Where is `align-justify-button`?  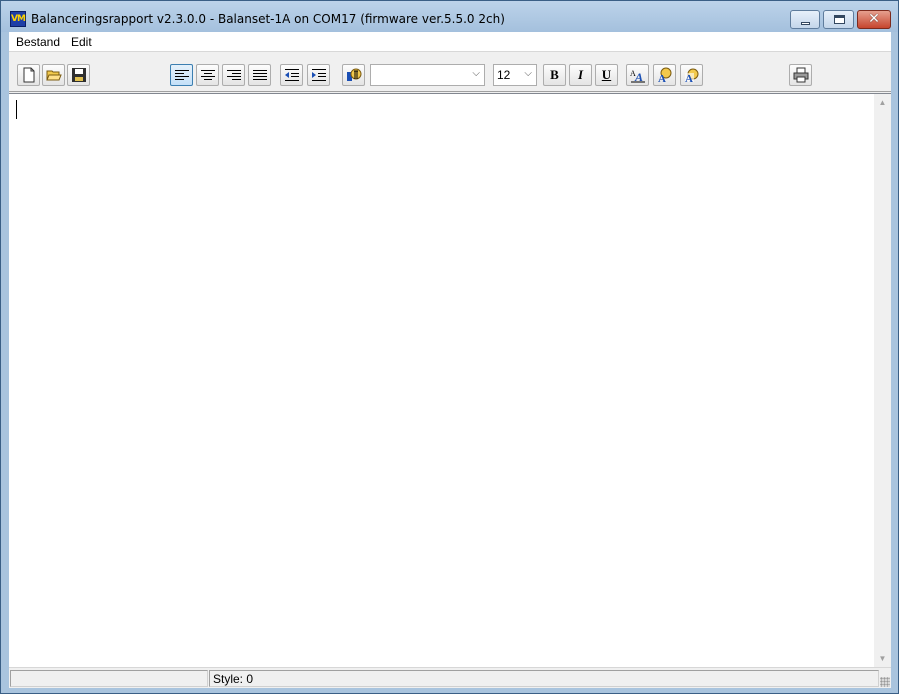
align-justify-button is located at coordinates (259, 75).